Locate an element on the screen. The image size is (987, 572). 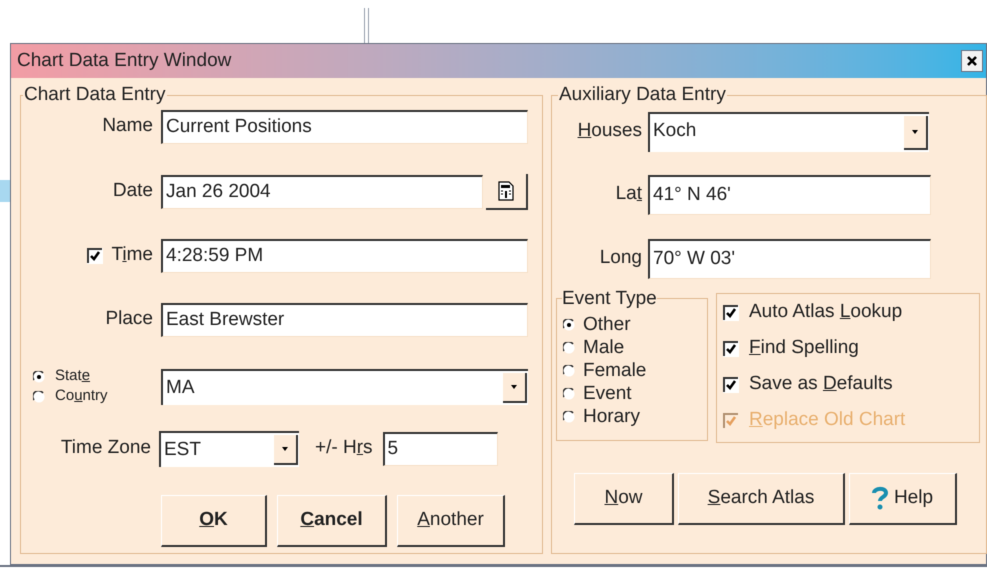
window-title: Chart Data Entry Window is located at coordinates (124, 60).